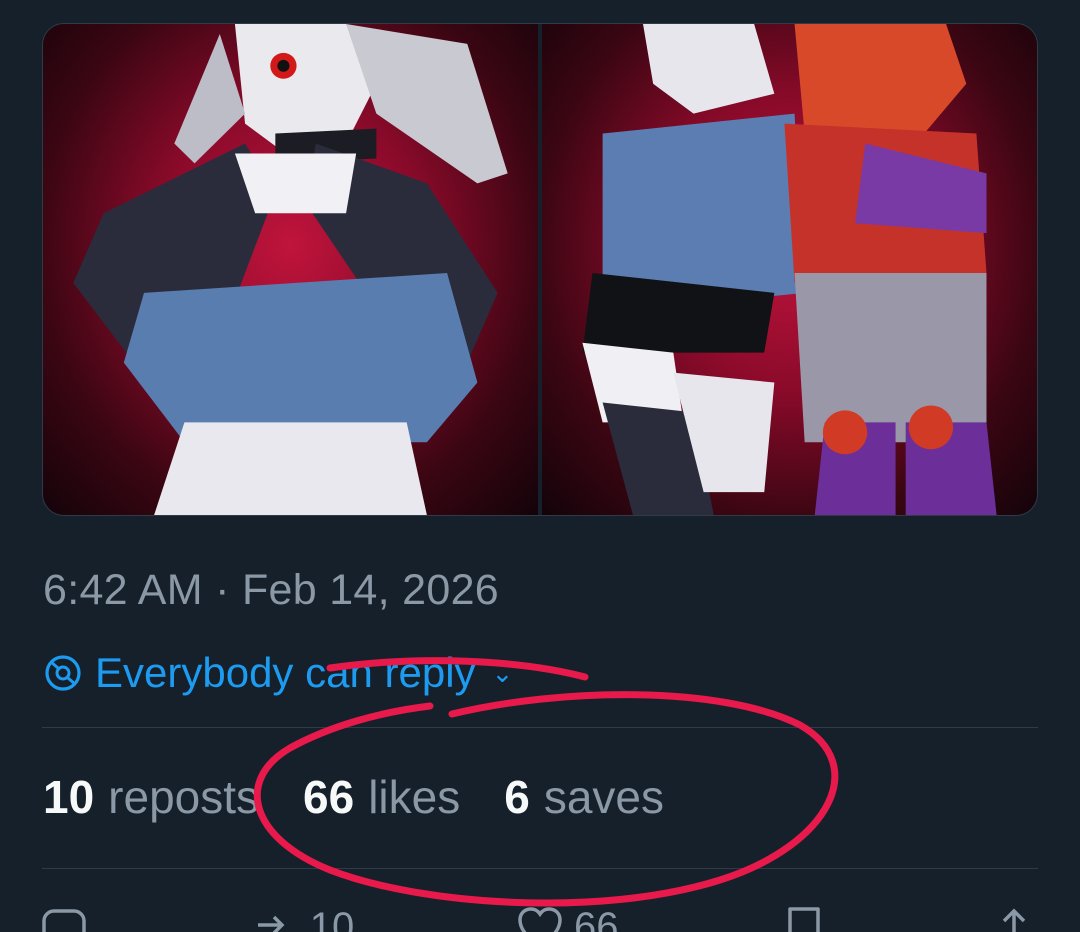 The image size is (1080, 932). Describe the element at coordinates (303, 918) in the screenshot. I see `repost-button: 10` at that location.